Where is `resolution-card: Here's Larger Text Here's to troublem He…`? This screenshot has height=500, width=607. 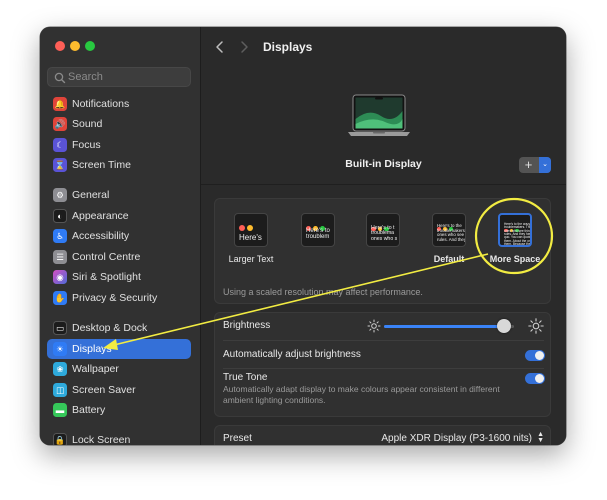
resolution-card: Here's Larger Text Here's to troublem He… is located at coordinates (382, 251).